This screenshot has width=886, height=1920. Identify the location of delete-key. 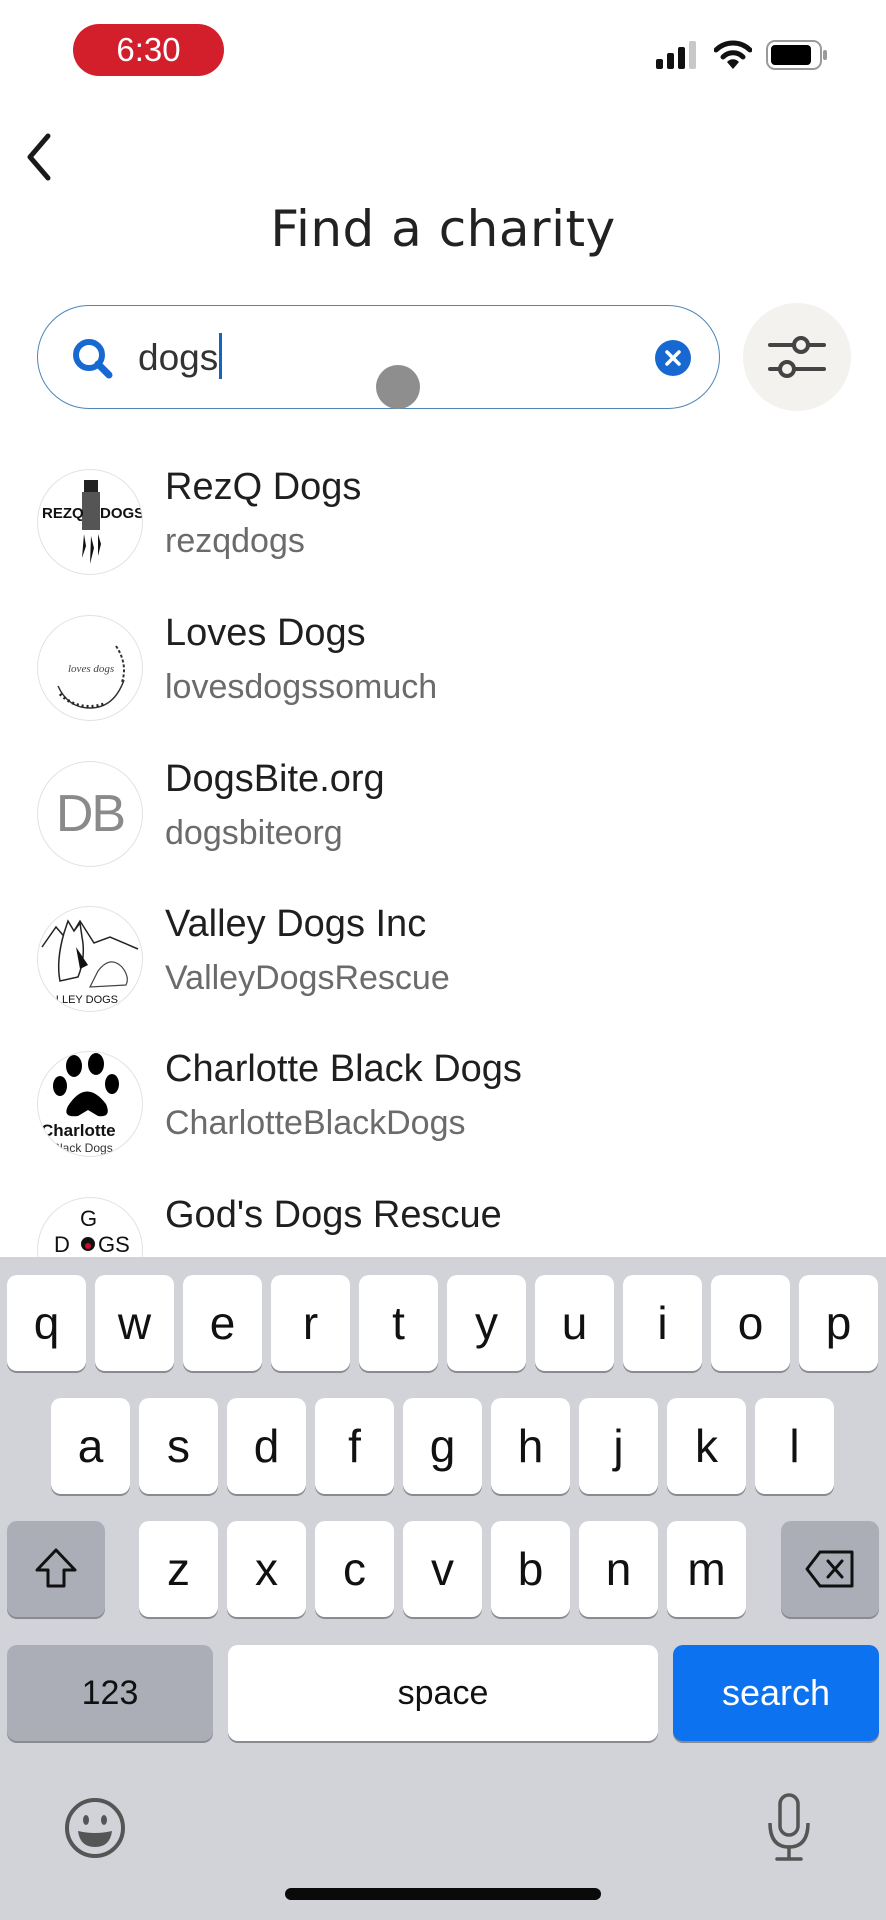
(830, 1569).